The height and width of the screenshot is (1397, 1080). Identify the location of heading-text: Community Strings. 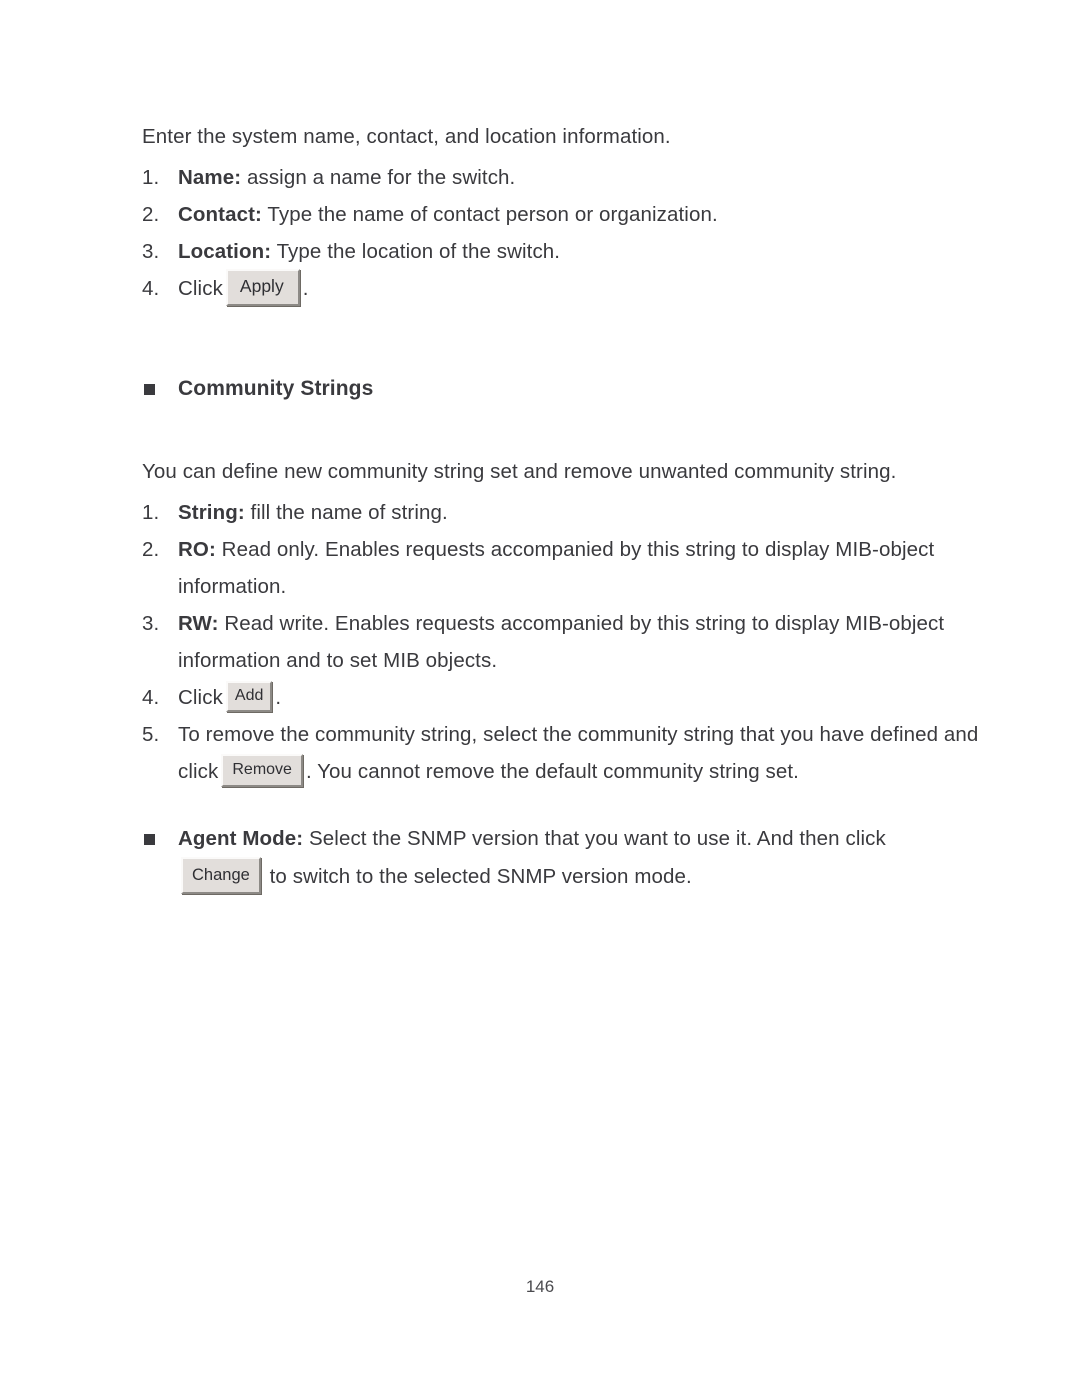
(276, 388).